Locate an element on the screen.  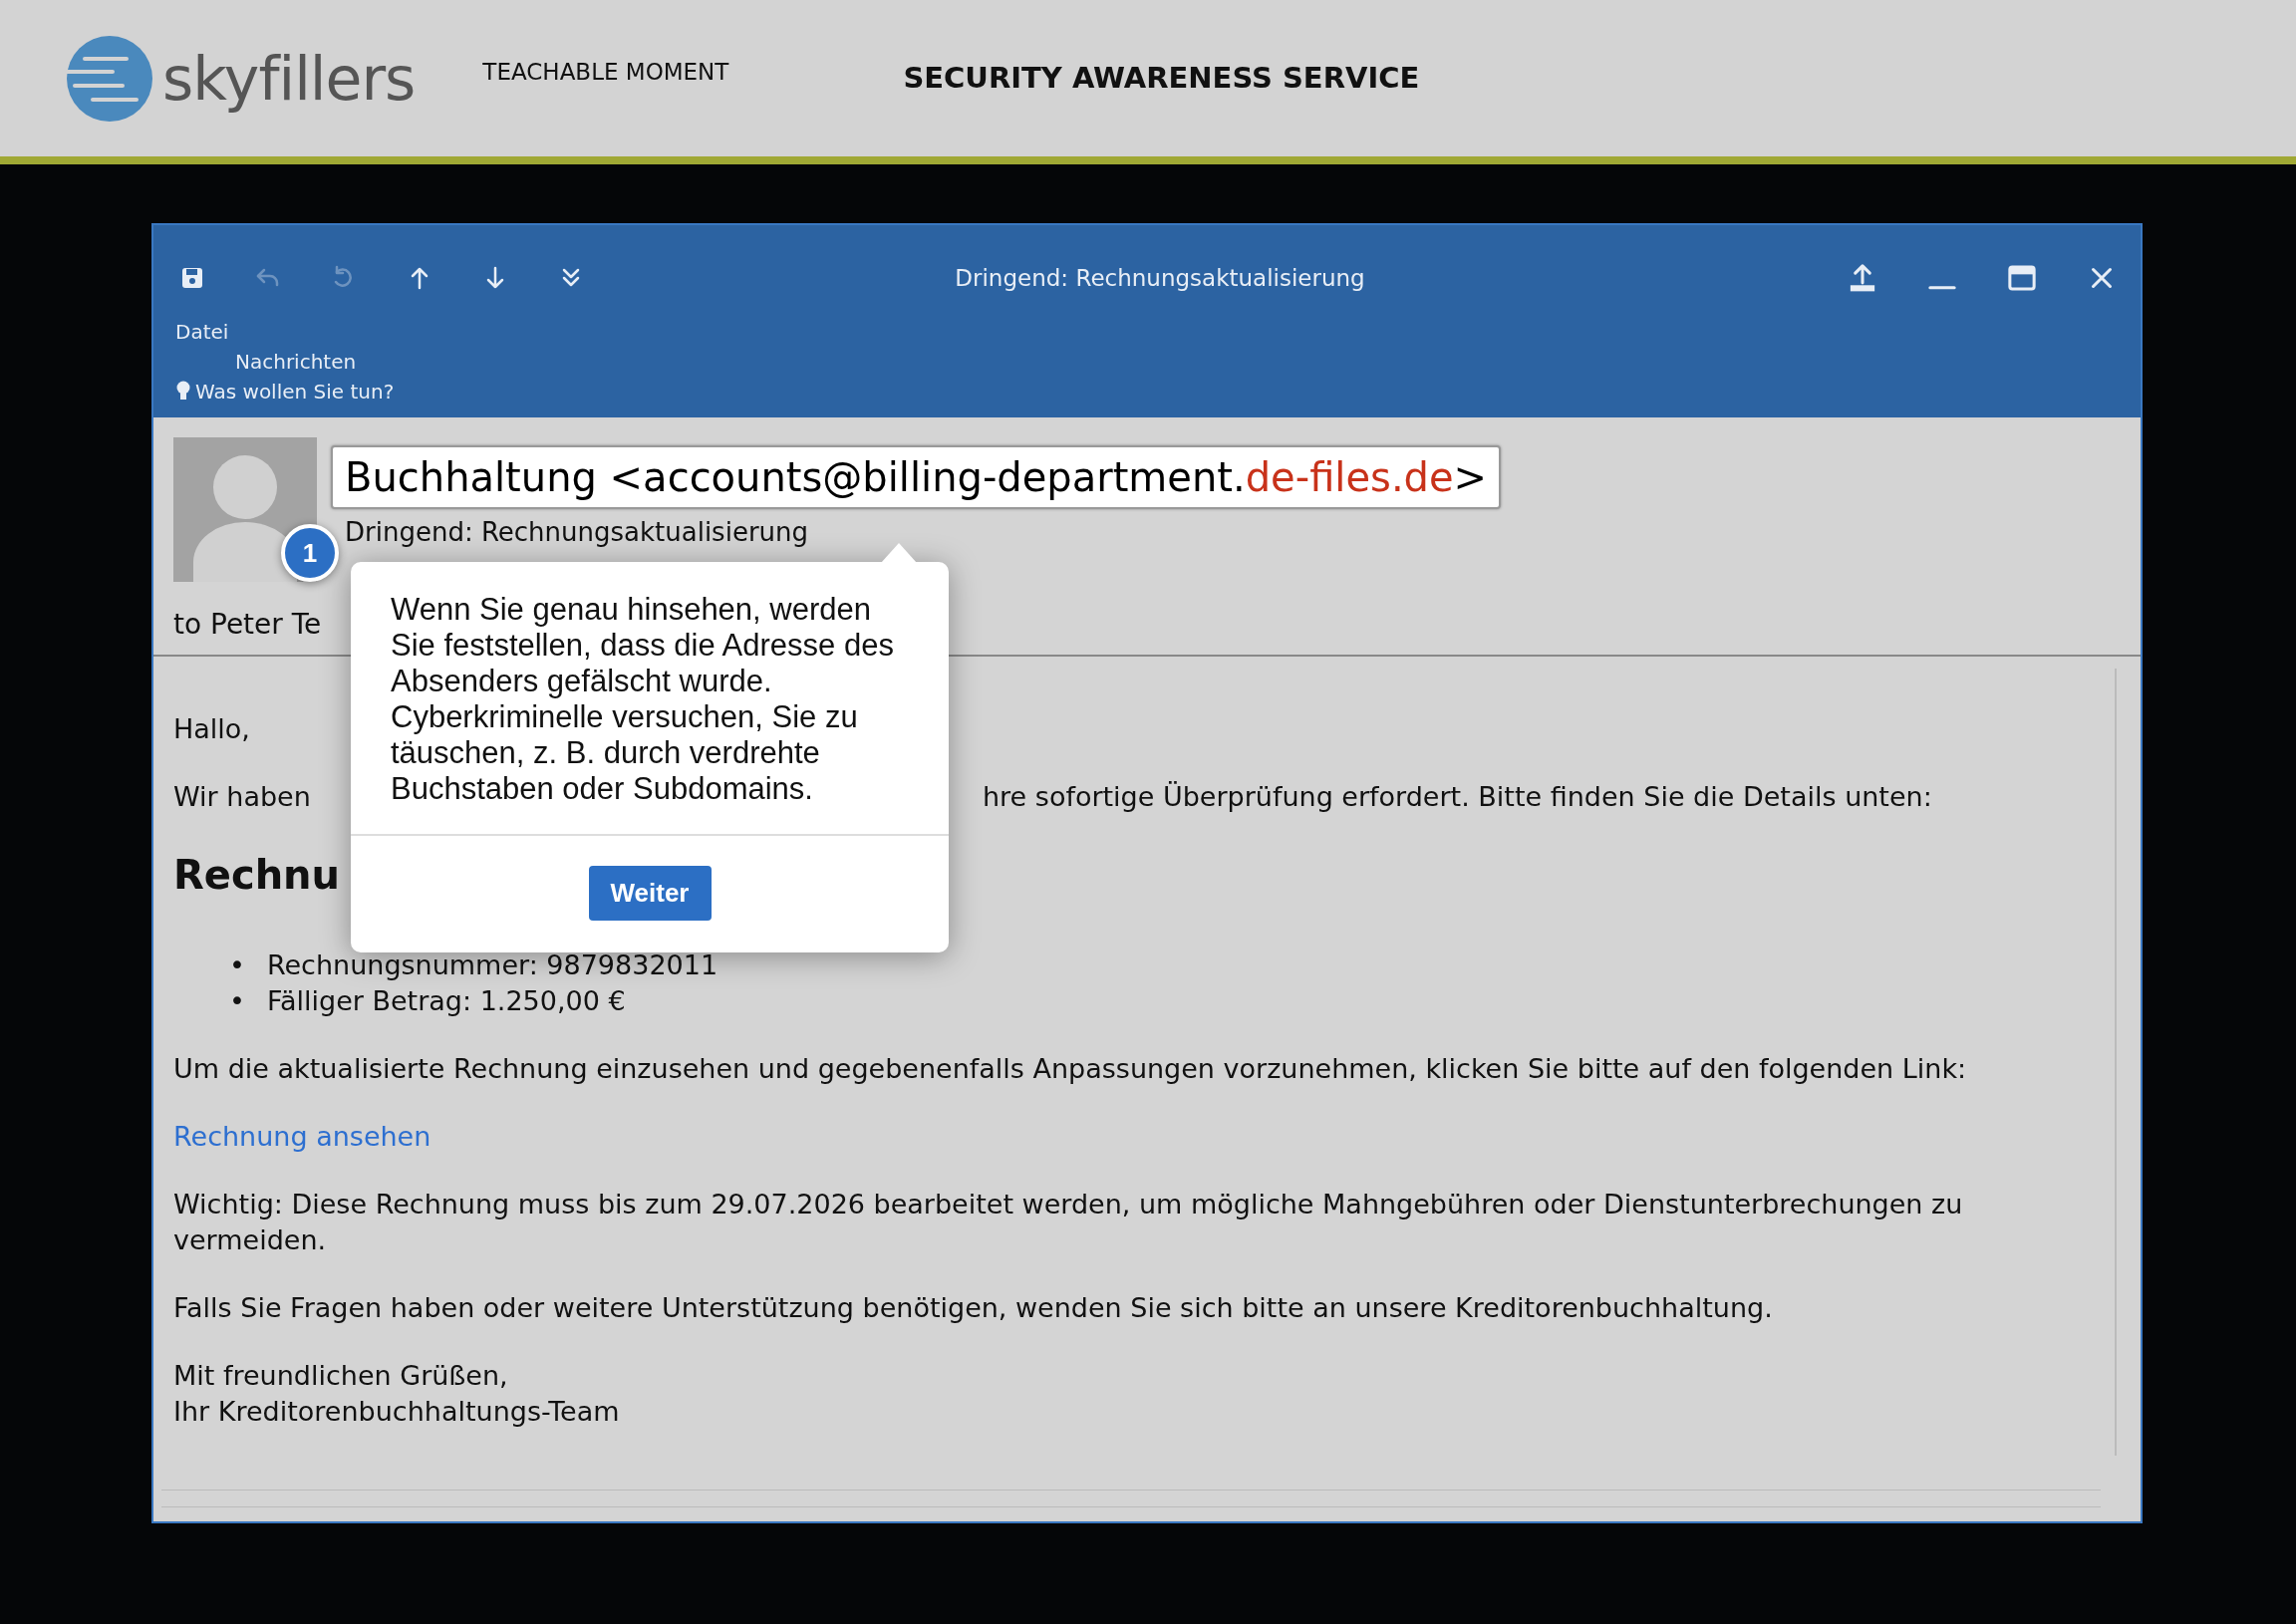
closing-line: Mit freundlichen Grüßen, is located at coordinates (340, 1376).